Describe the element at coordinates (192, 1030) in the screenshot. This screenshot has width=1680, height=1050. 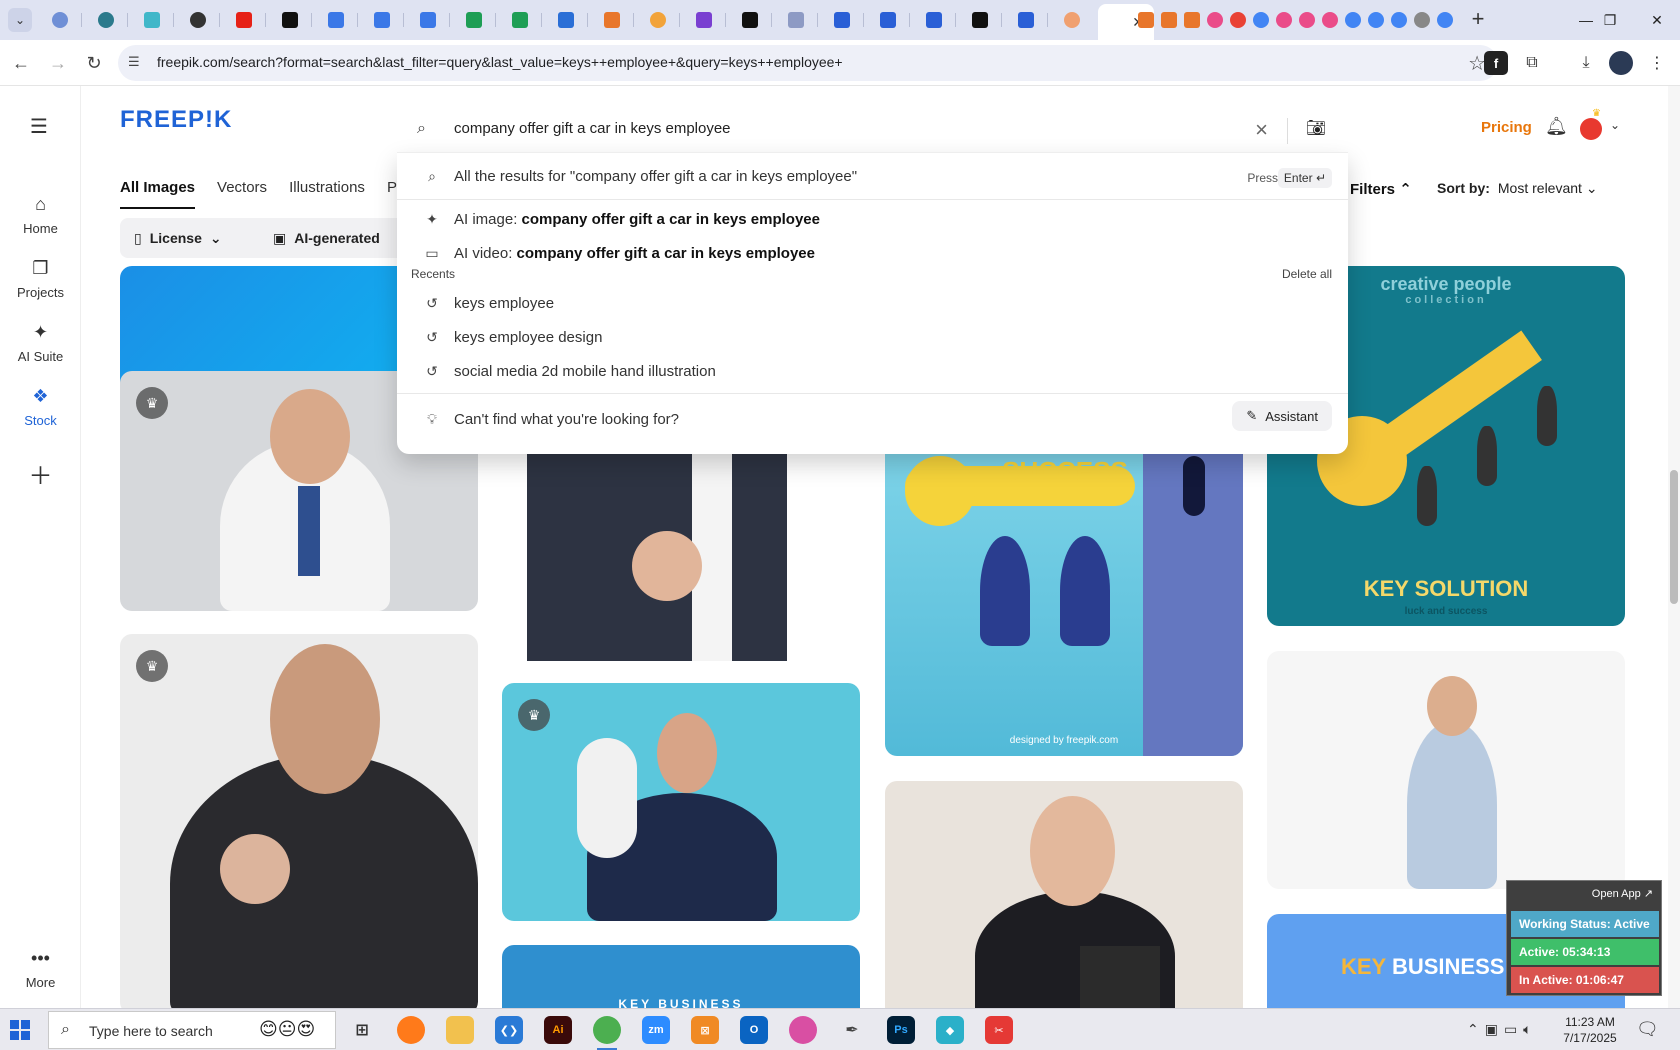
I see `taskbar-search-box: ⌕ Type here to search 😊😐😍` at that location.